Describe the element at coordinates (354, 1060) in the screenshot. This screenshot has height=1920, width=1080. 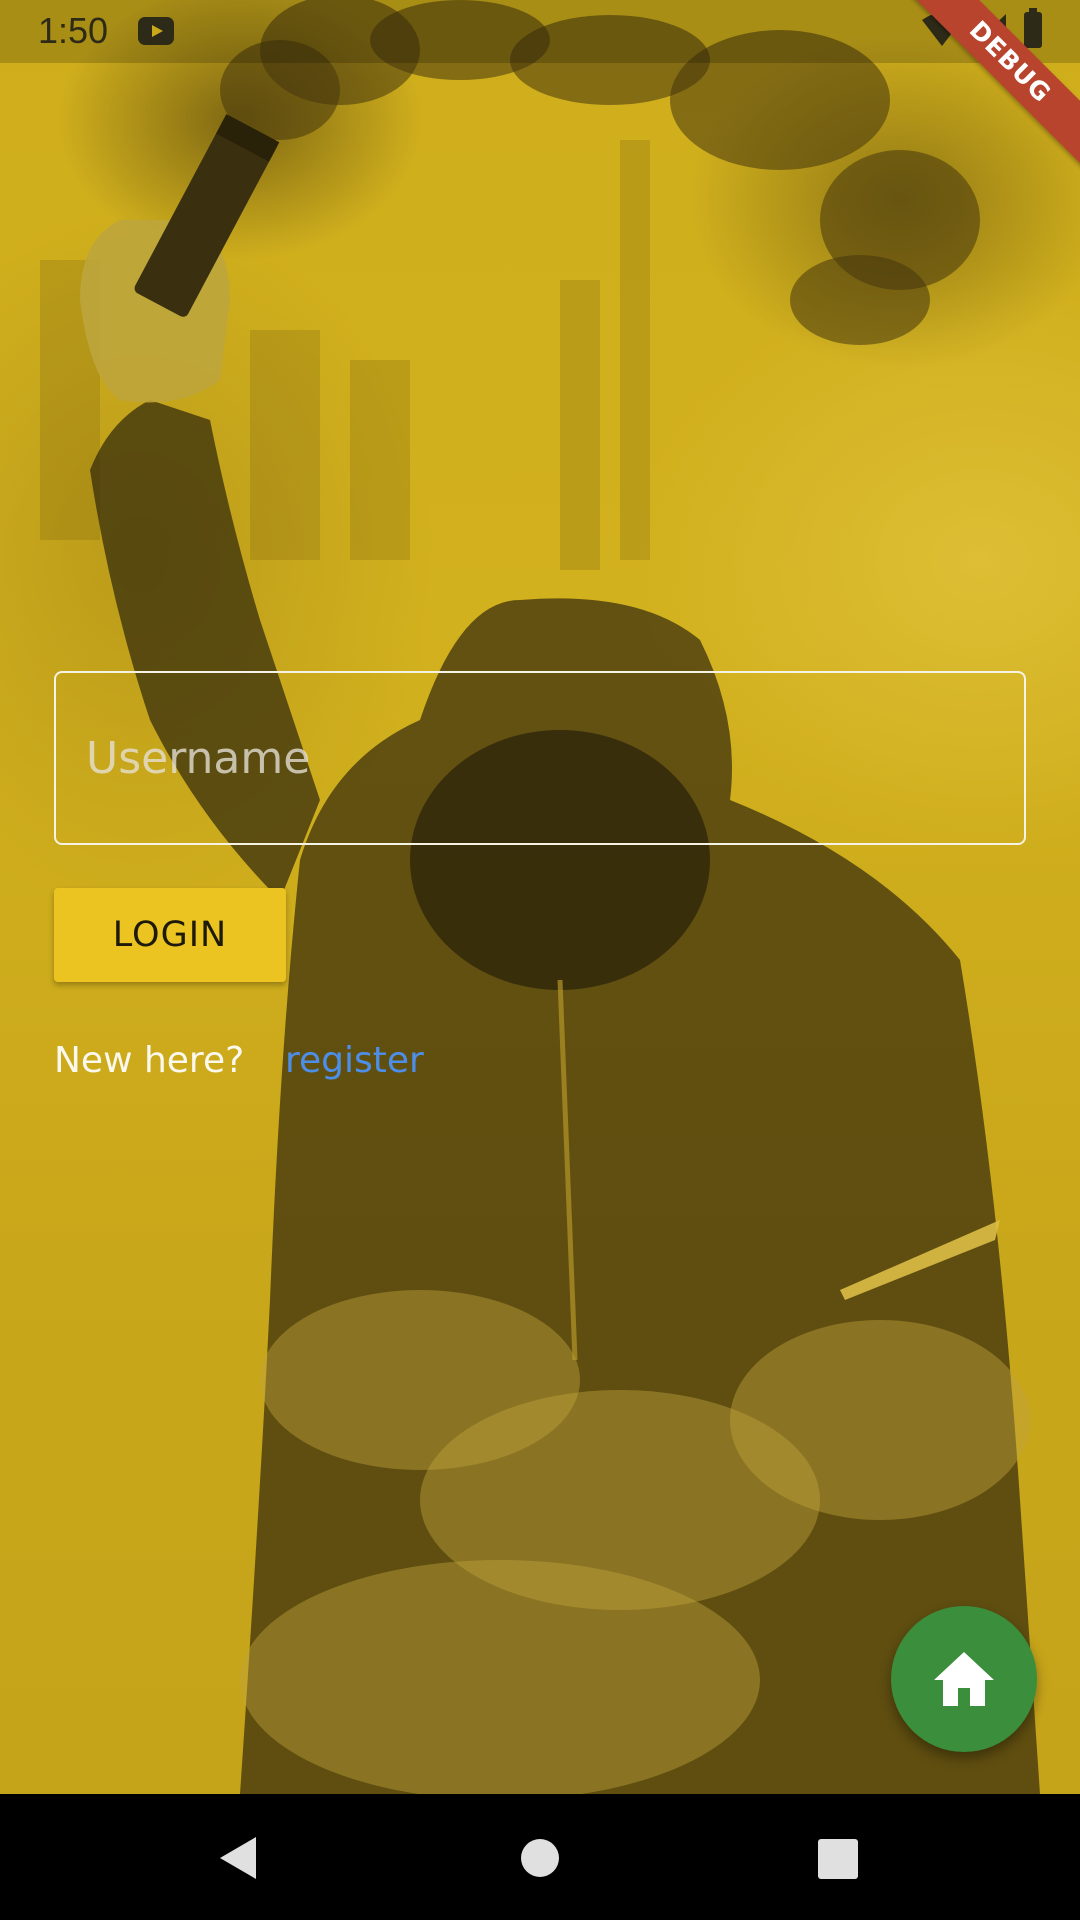
I see `register-link: register` at that location.